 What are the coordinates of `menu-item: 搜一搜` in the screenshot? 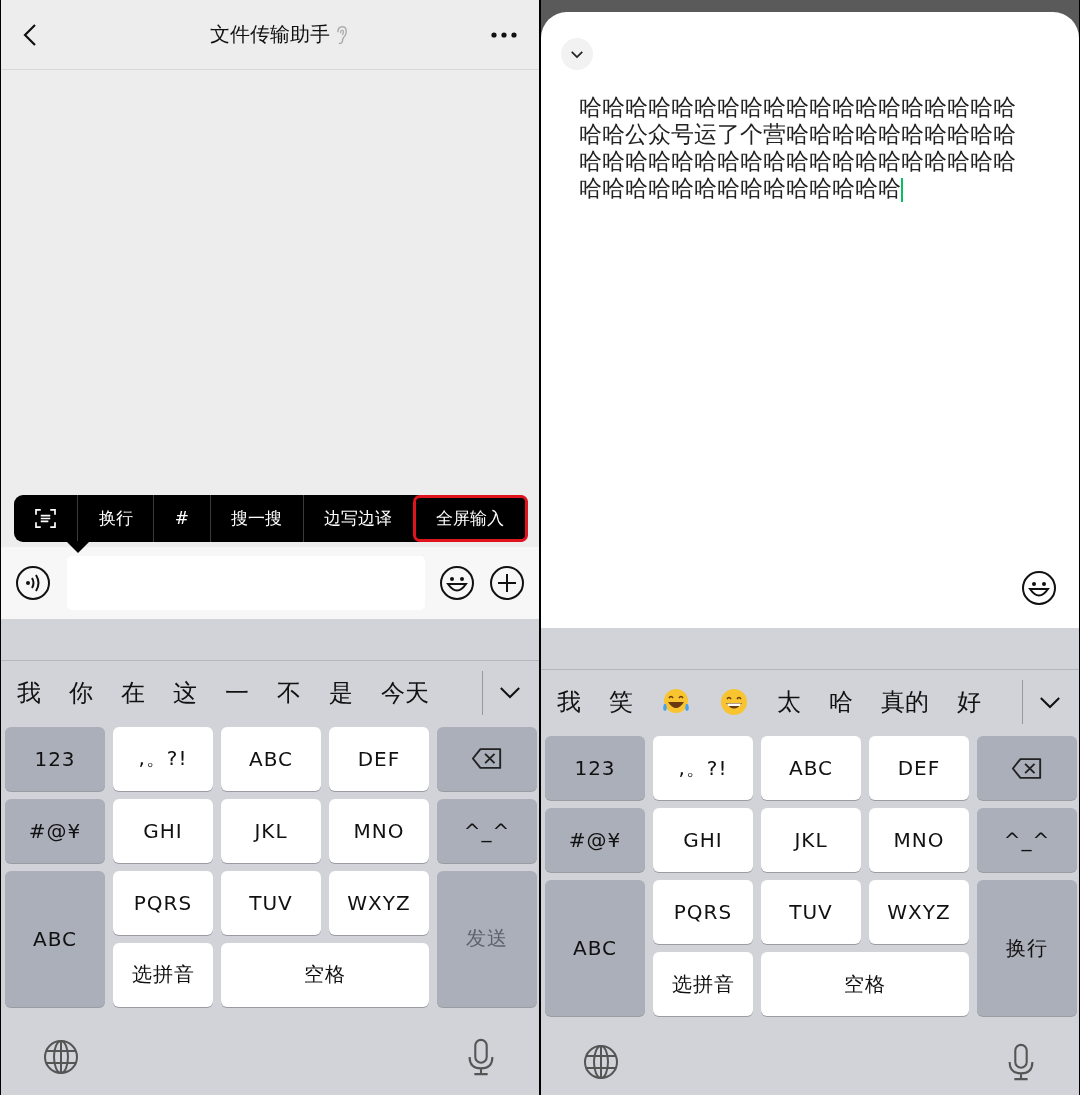 It's located at (256, 518).